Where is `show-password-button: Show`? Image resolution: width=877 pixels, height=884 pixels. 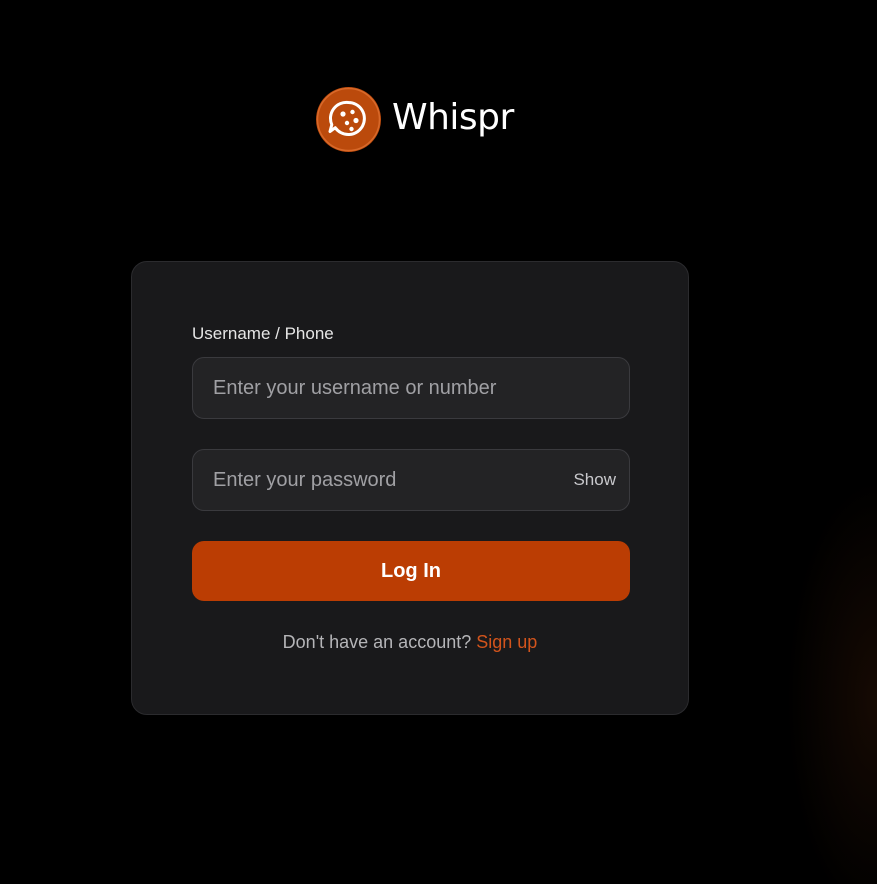 show-password-button: Show is located at coordinates (594, 480).